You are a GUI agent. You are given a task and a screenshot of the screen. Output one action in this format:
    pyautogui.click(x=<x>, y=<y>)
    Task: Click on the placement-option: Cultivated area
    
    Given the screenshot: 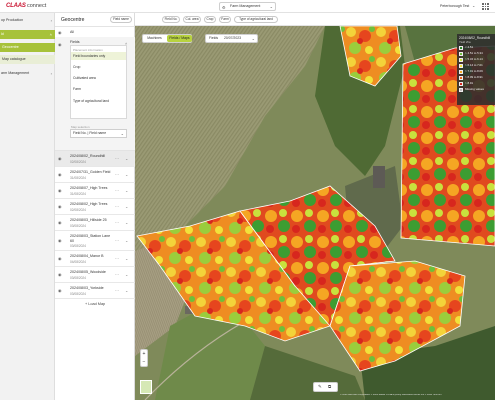 What is the action you would take?
    pyautogui.click(x=84, y=78)
    